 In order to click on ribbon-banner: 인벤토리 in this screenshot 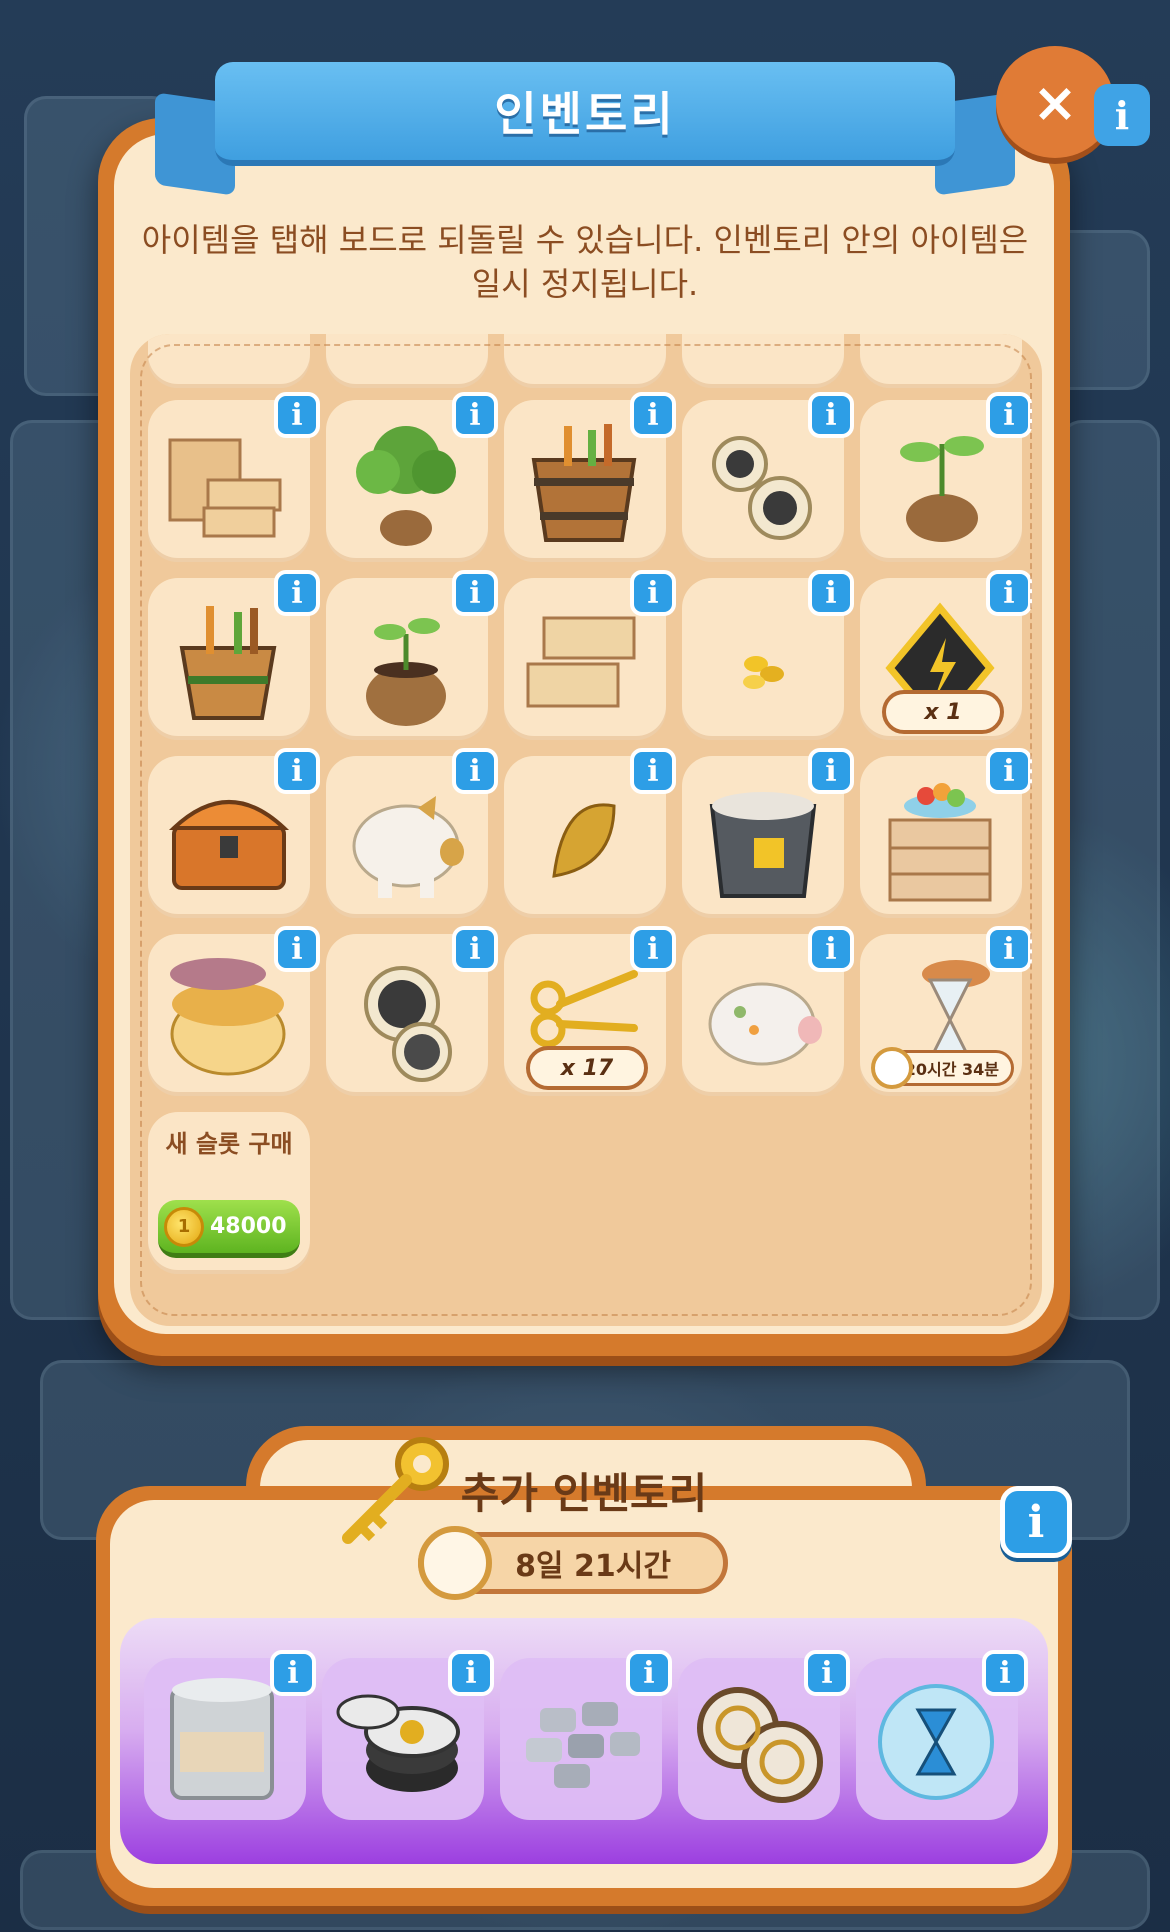, I will do `click(585, 114)`.